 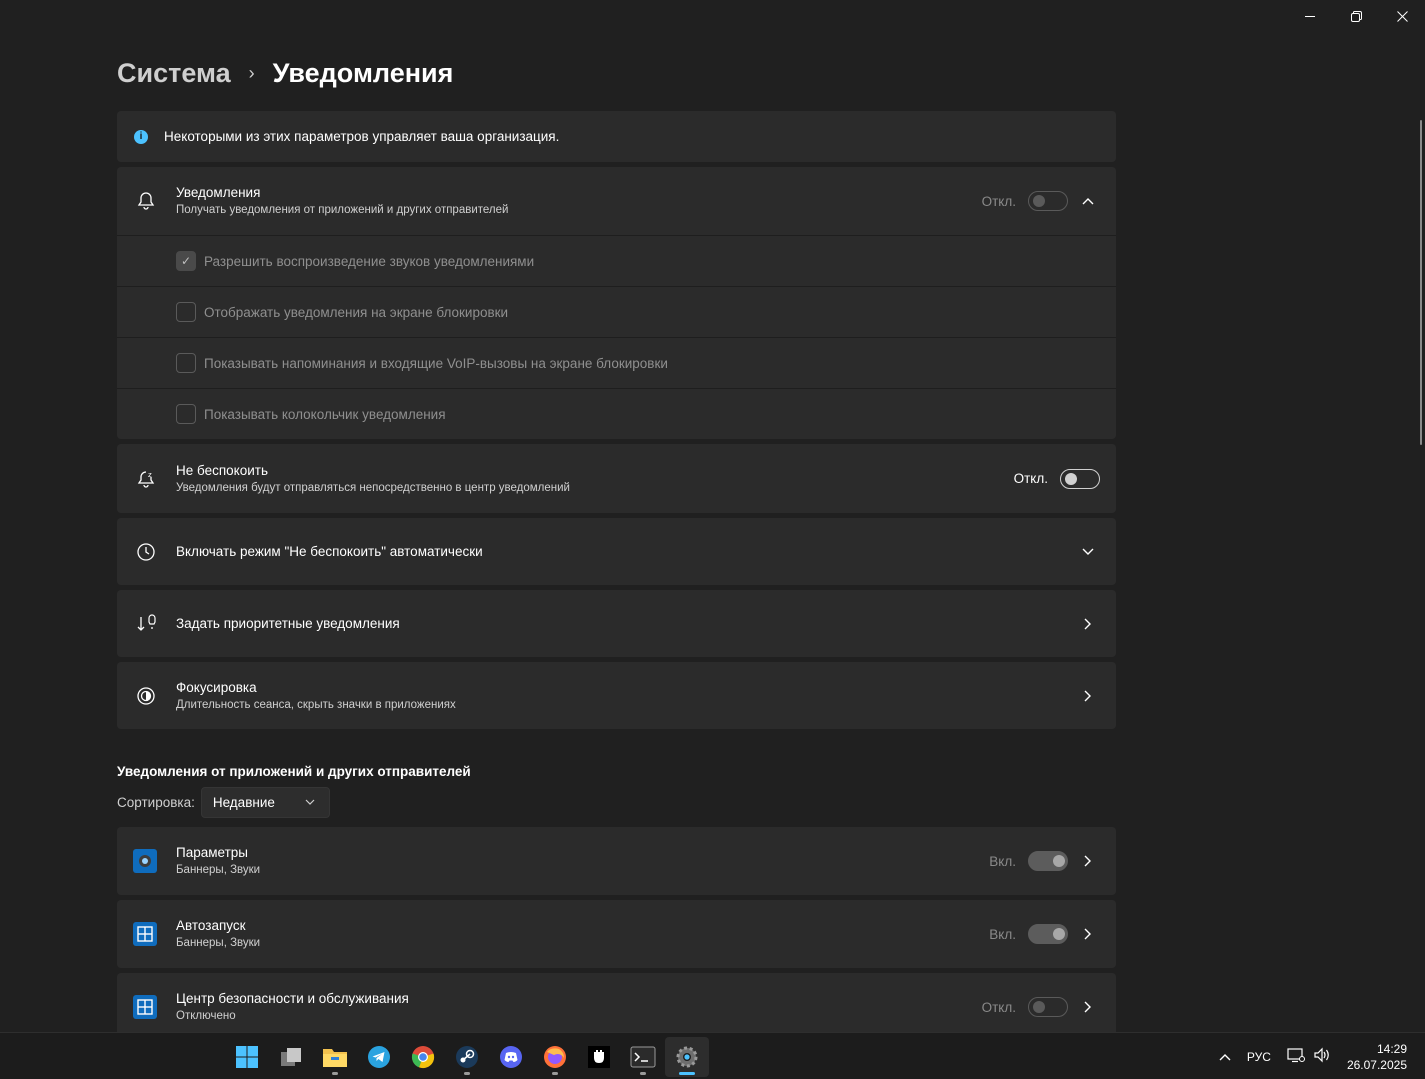 What do you see at coordinates (379, 1057) in the screenshot?
I see `telegram-icon` at bounding box center [379, 1057].